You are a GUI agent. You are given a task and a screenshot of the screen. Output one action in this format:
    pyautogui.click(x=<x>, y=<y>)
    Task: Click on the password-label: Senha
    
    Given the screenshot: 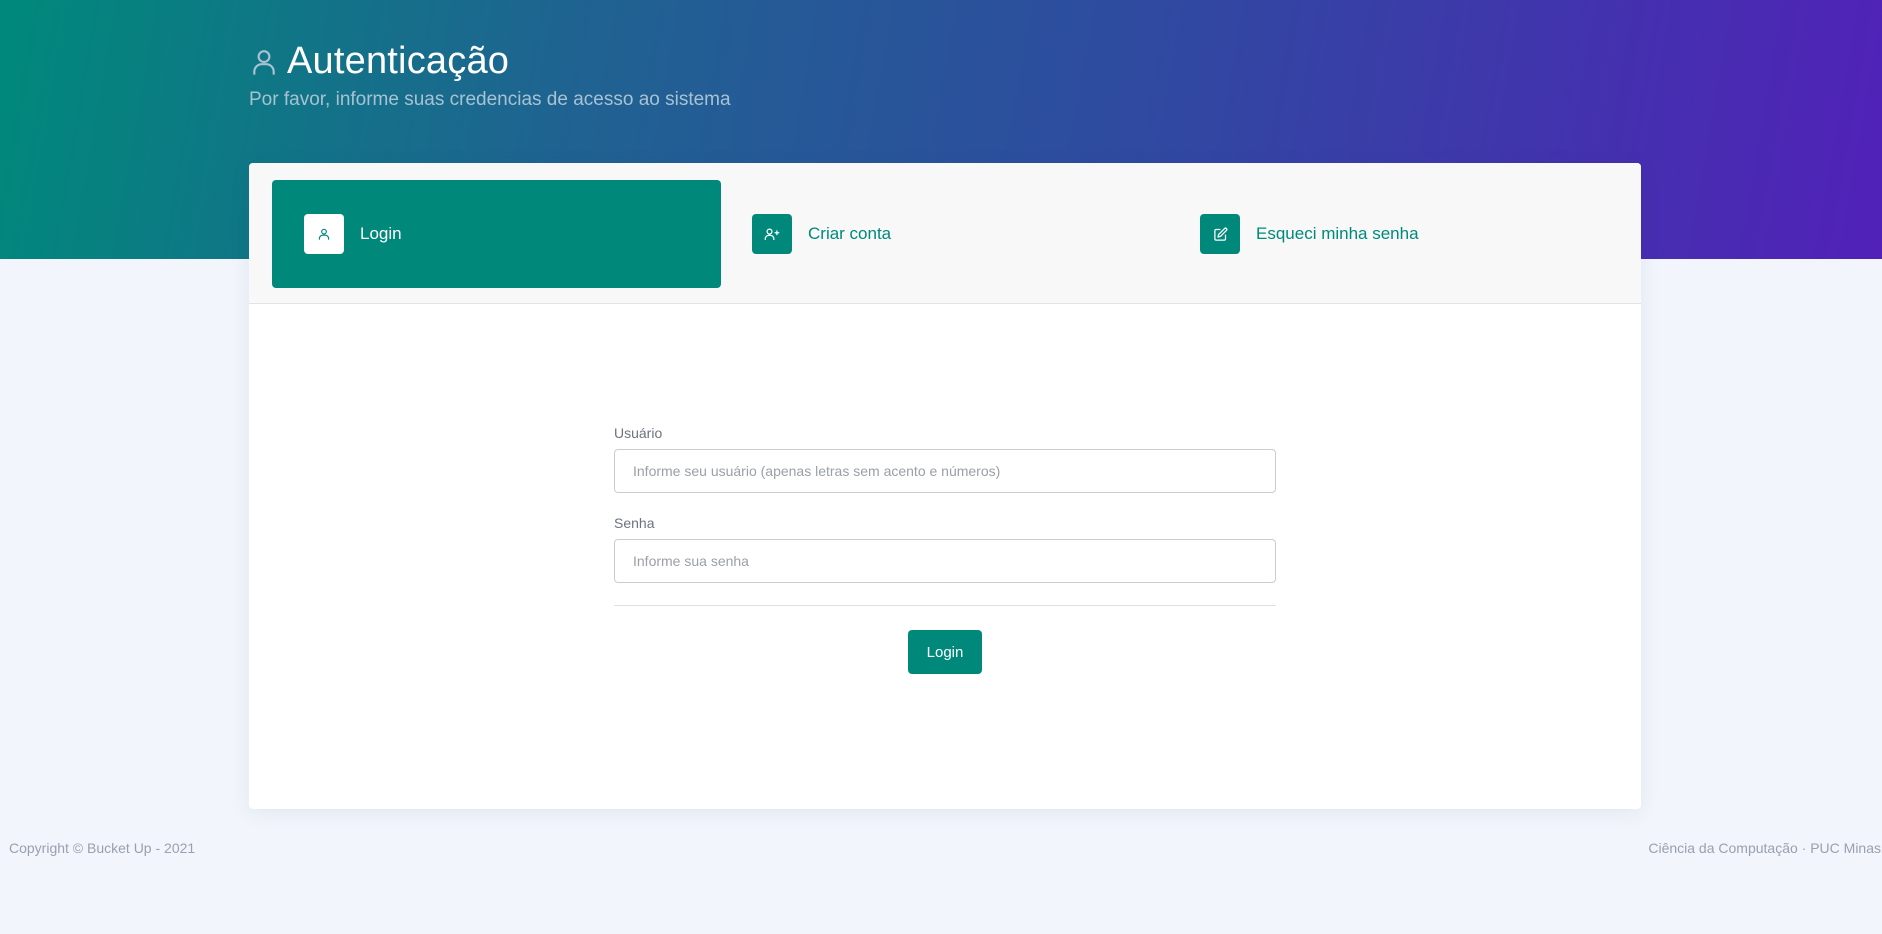 What is the action you would take?
    pyautogui.click(x=634, y=523)
    